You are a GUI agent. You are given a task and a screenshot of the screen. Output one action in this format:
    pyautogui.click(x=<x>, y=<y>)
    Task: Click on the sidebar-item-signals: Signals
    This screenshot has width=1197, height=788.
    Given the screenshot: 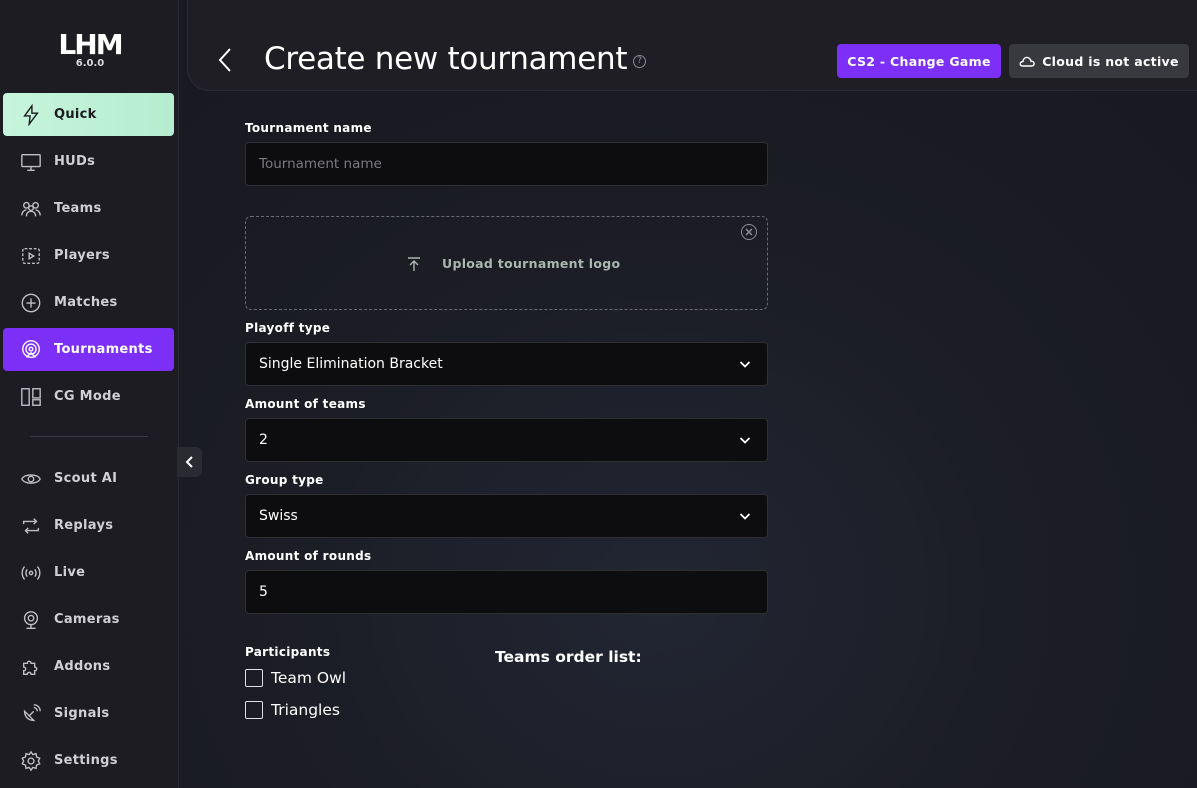 What is the action you would take?
    pyautogui.click(x=88, y=713)
    